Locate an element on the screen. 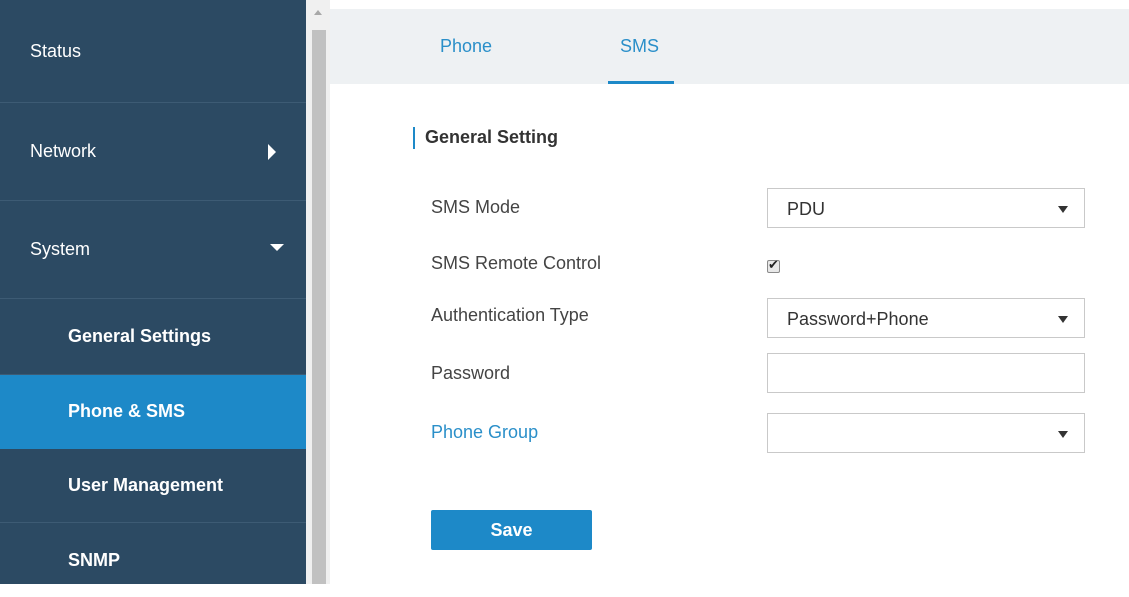 The image size is (1129, 597). tab-bar: Phone SMS is located at coordinates (729, 46).